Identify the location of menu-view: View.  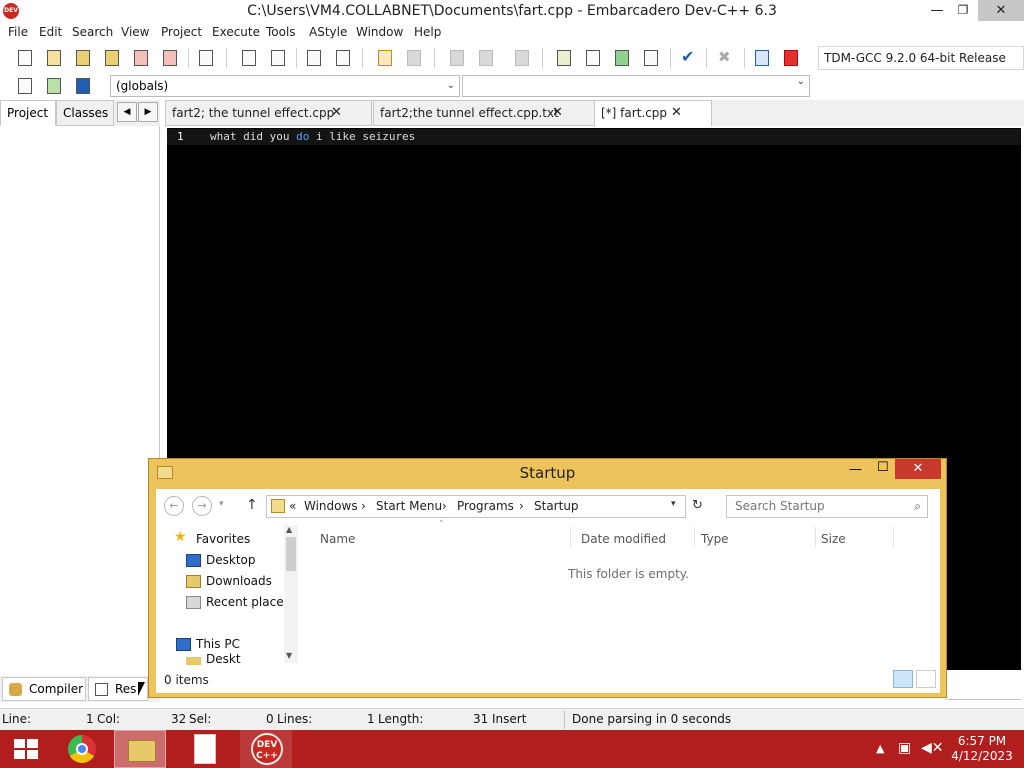
(135, 32).